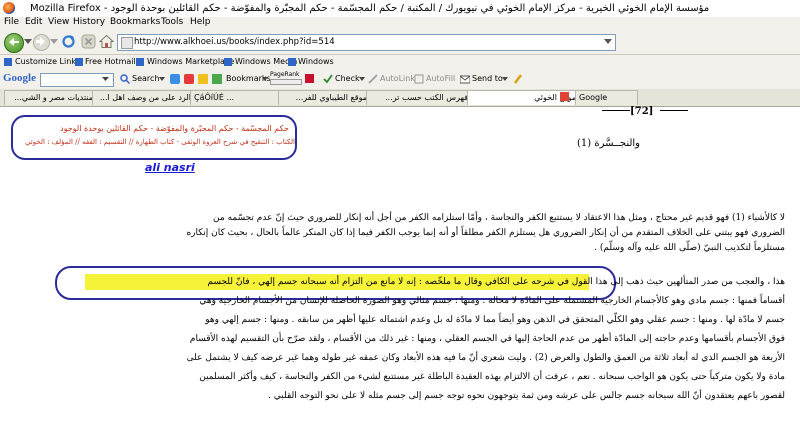 The image size is (800, 422). I want to click on highlight-icon, so click(518, 79).